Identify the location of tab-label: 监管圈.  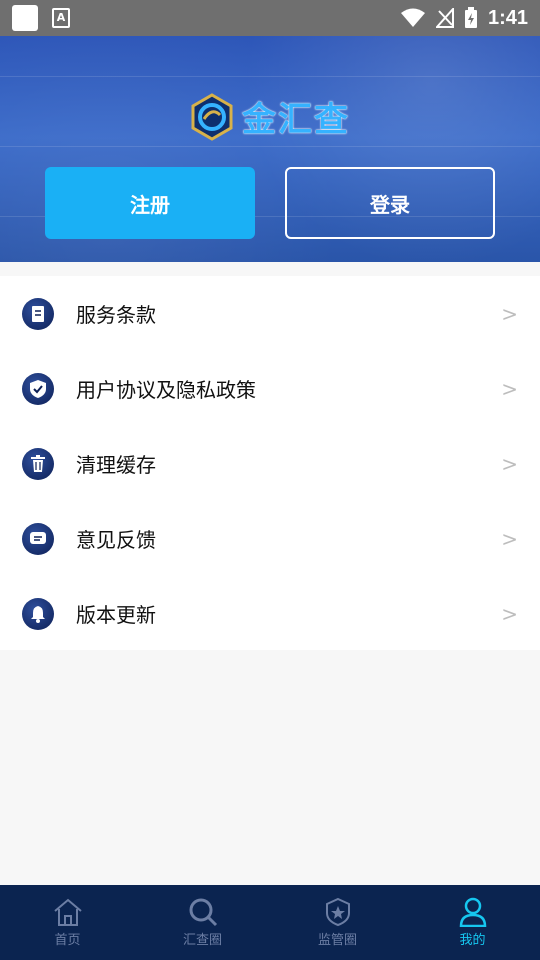
(337, 940).